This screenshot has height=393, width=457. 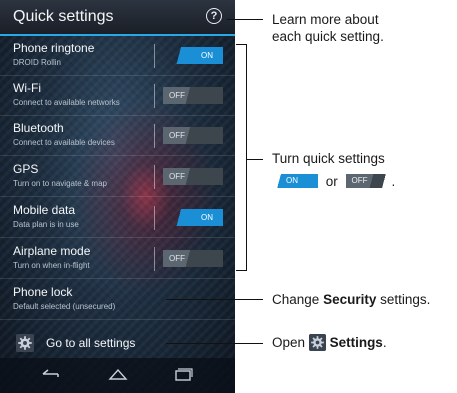 What do you see at coordinates (66, 102) in the screenshot?
I see `setting-sub: Connect to available networks` at bounding box center [66, 102].